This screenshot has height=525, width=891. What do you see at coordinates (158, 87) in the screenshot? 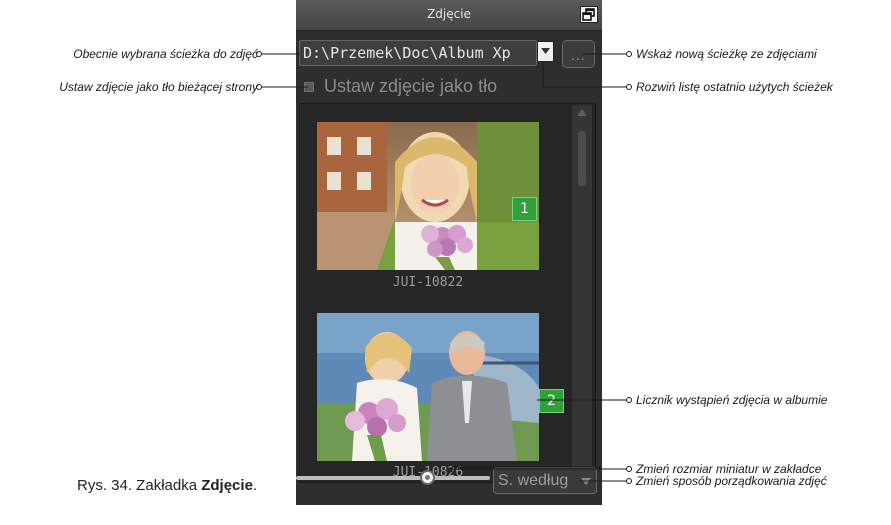
I see `callout-set-background: Ustaw zdjęcie jako tło bieżącej strony` at bounding box center [158, 87].